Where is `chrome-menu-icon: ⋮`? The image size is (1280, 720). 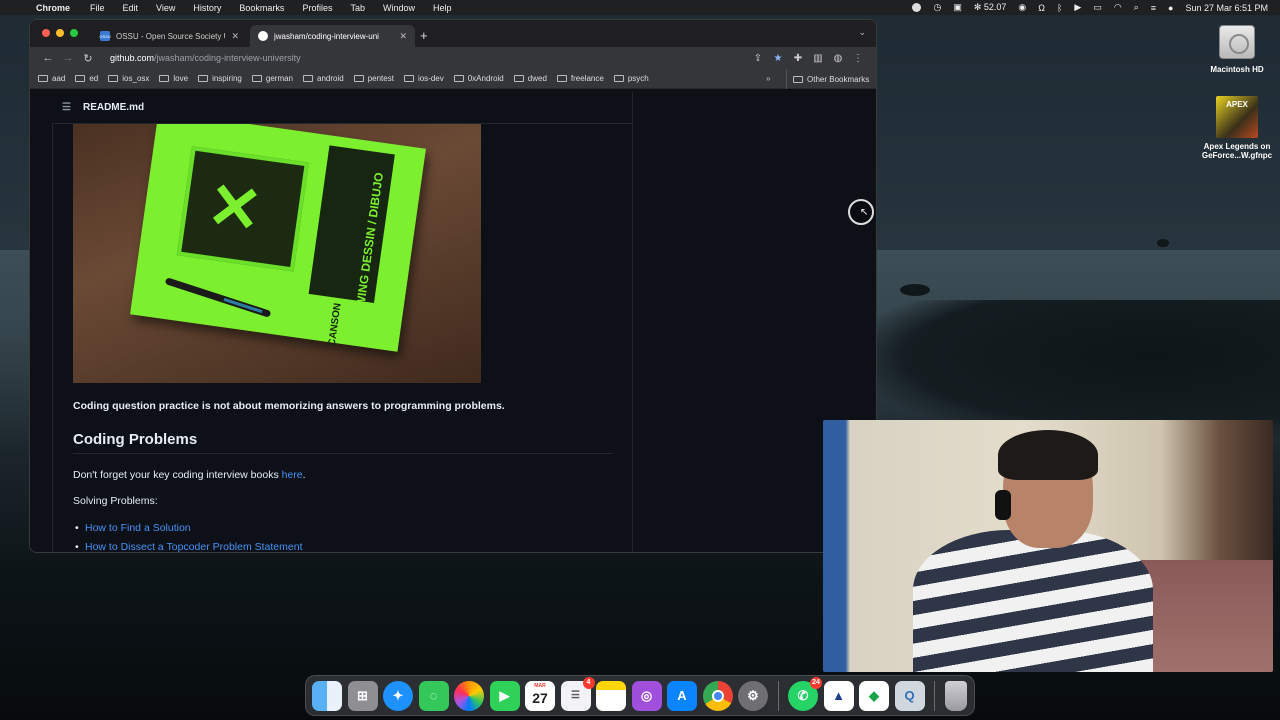 chrome-menu-icon: ⋮ is located at coordinates (858, 58).